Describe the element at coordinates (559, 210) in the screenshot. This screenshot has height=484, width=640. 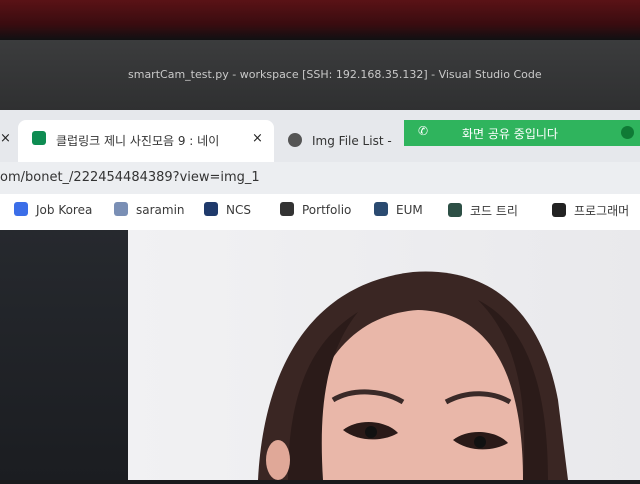
I see `programmers-icon` at that location.